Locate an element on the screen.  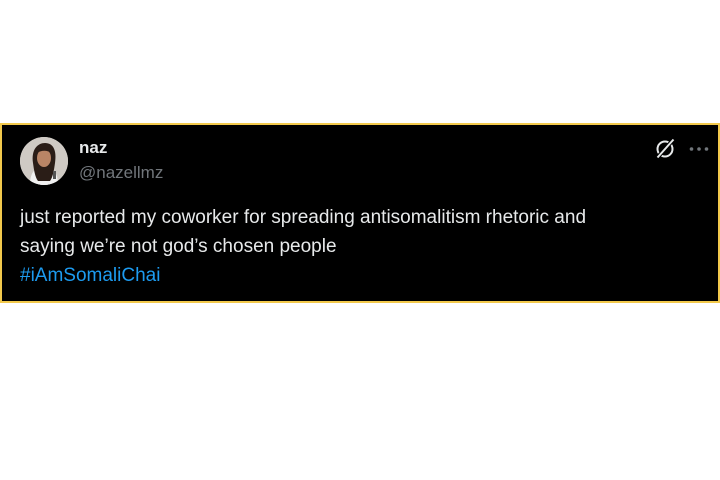
grok-icon is located at coordinates (665, 149).